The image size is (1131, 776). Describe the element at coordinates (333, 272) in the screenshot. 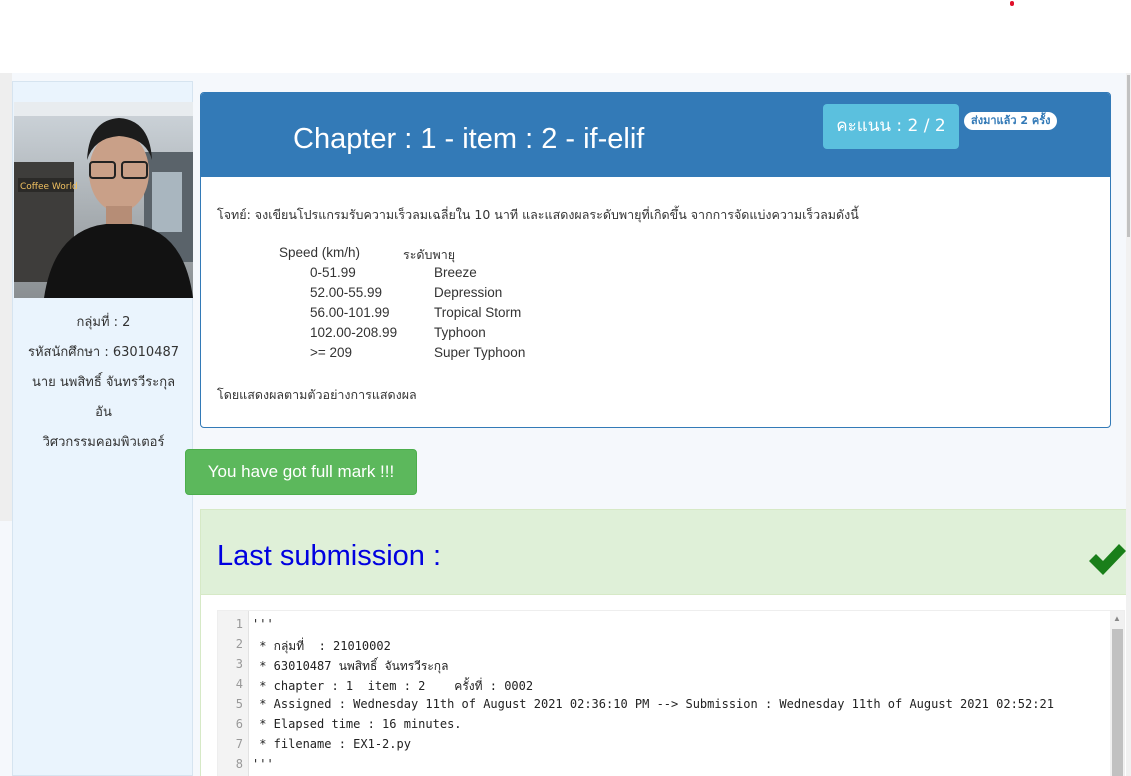

I see `row-range: 0-51.99` at that location.